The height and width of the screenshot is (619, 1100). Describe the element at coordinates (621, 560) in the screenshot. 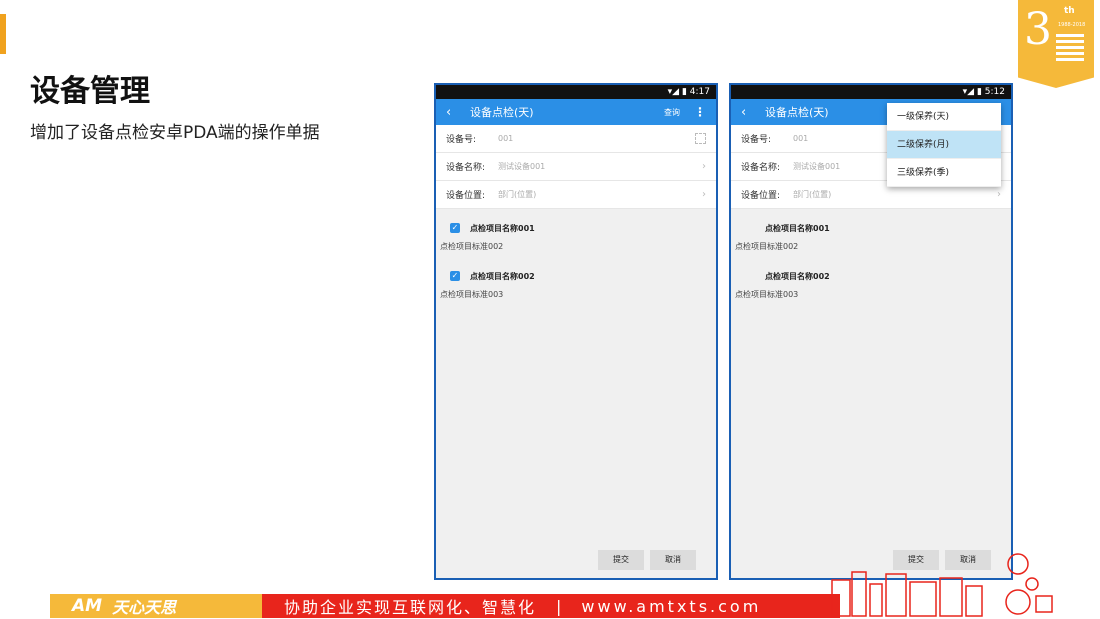

I see `submit-button: 提交` at that location.